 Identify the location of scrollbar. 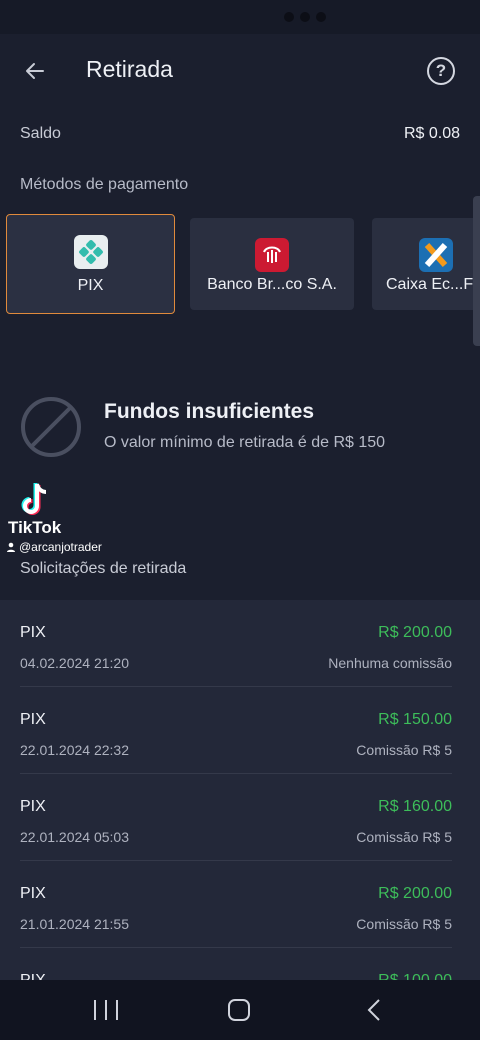
(476, 271).